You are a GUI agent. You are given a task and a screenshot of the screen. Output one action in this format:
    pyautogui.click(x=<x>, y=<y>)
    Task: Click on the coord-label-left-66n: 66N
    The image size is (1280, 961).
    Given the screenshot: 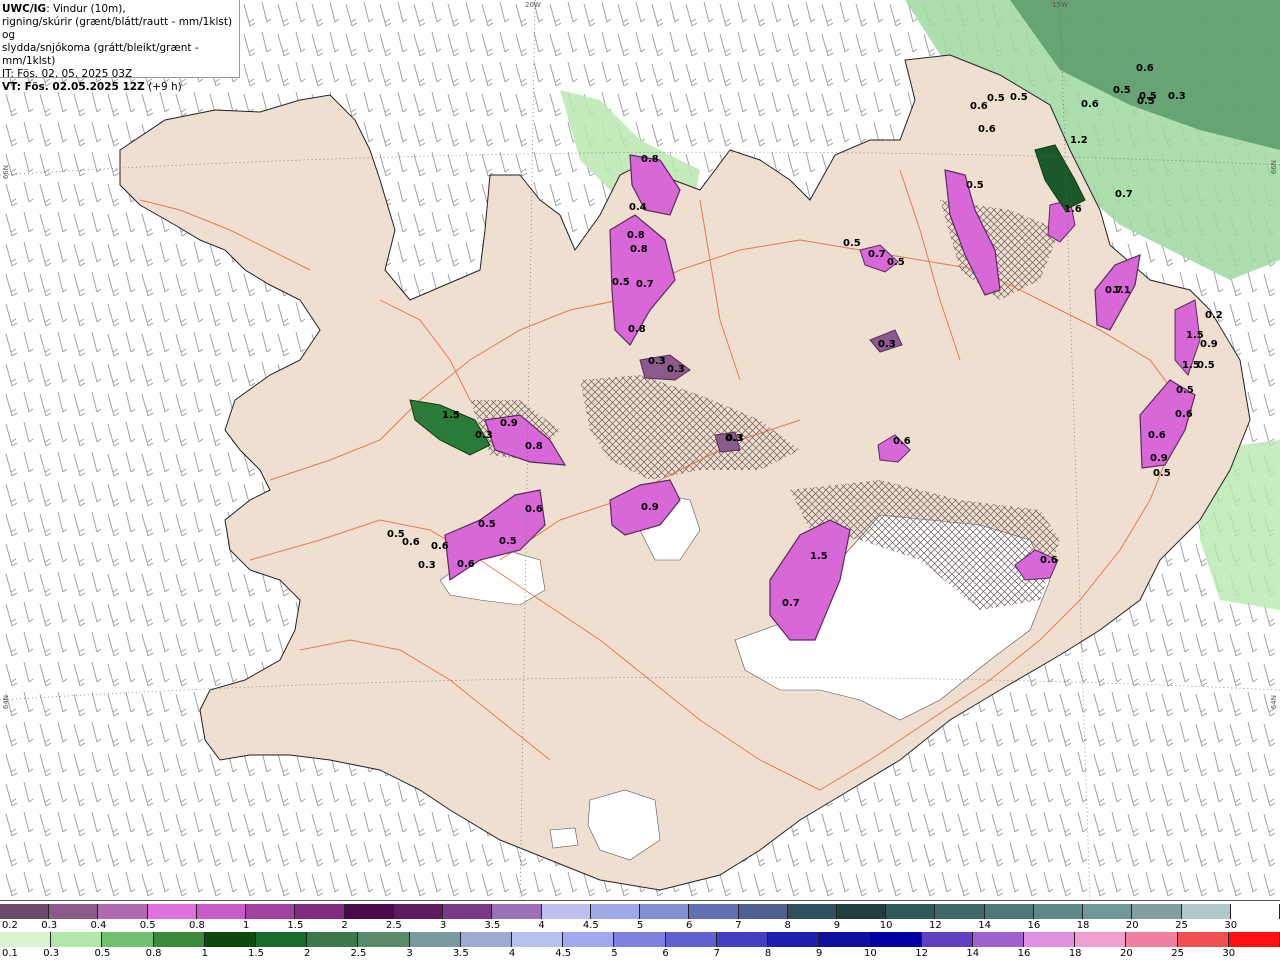 What is the action you would take?
    pyautogui.click(x=6, y=172)
    